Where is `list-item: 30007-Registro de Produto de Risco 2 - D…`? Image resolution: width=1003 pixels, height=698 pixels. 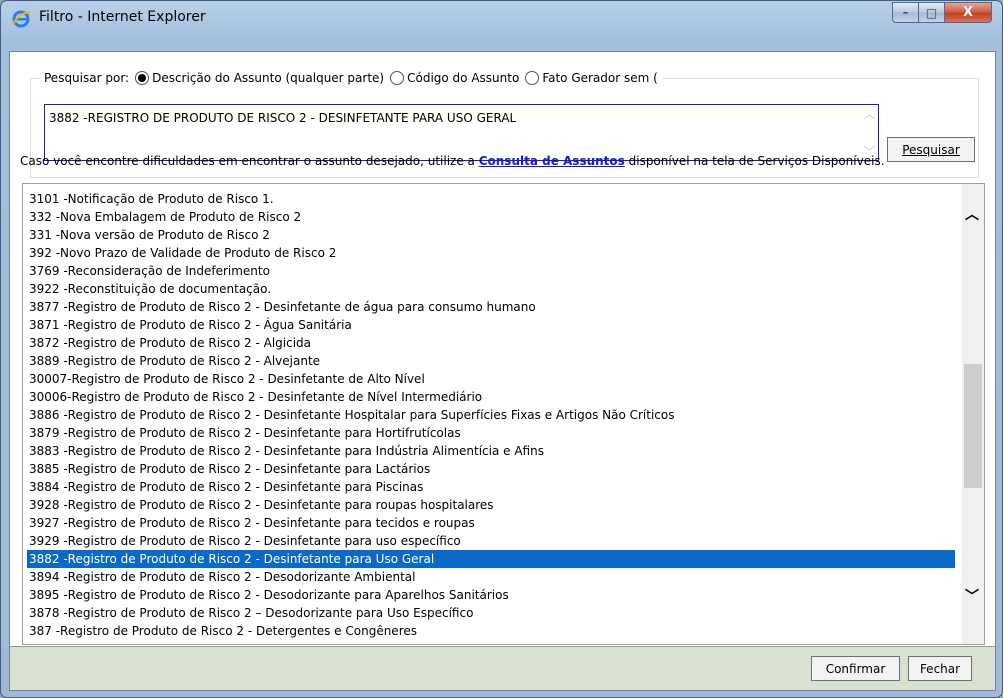 list-item: 30007-Registro de Produto de Risco 2 - D… is located at coordinates (491, 379).